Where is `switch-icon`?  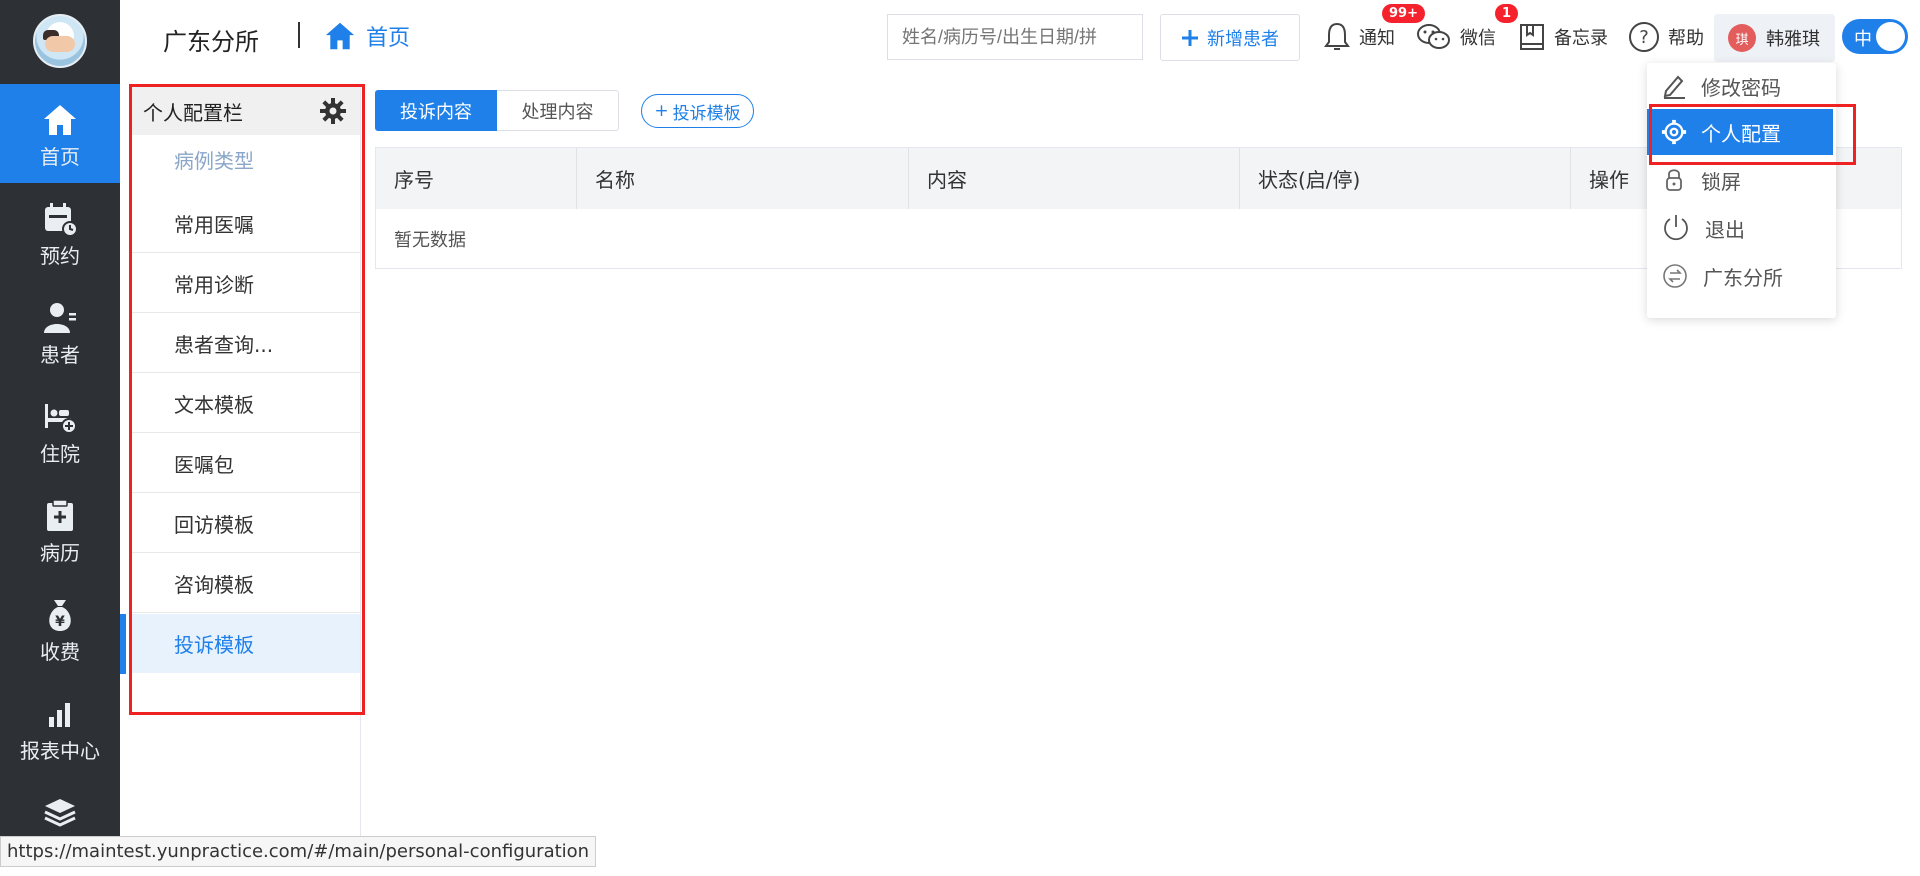 switch-icon is located at coordinates (1675, 276).